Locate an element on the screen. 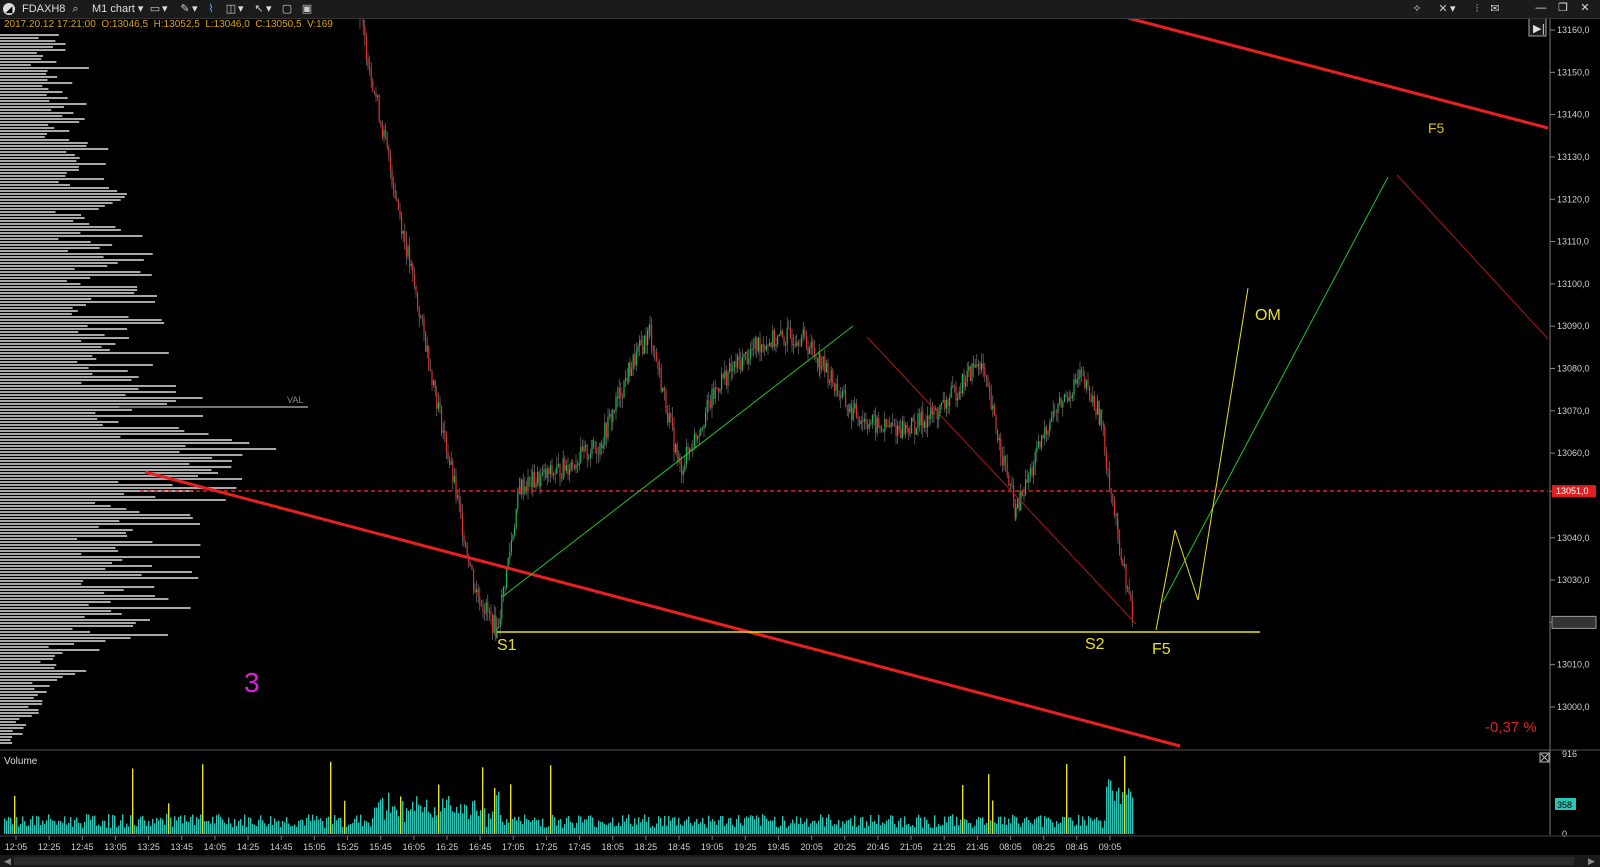 This screenshot has height=867, width=1600. scrollbar-thumb is located at coordinates (794, 861).